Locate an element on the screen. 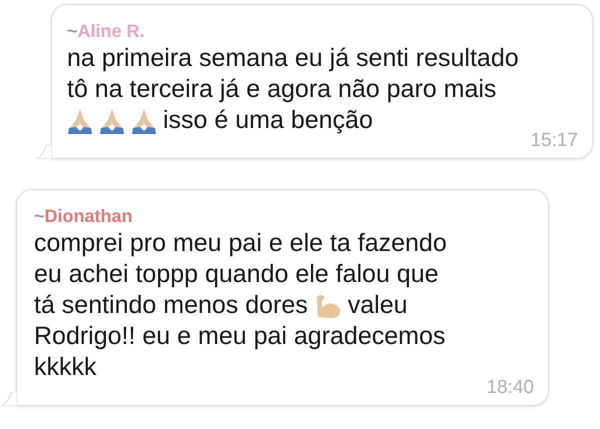 The height and width of the screenshot is (429, 600). sender-name: Aline R. is located at coordinates (111, 31).